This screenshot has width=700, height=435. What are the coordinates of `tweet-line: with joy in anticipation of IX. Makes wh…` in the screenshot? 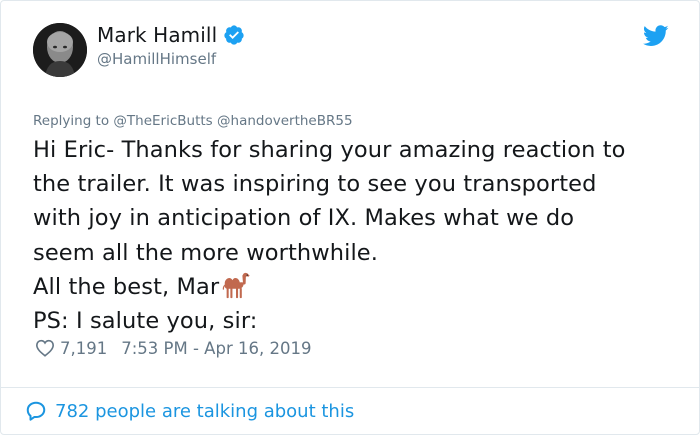 It's located at (304, 218).